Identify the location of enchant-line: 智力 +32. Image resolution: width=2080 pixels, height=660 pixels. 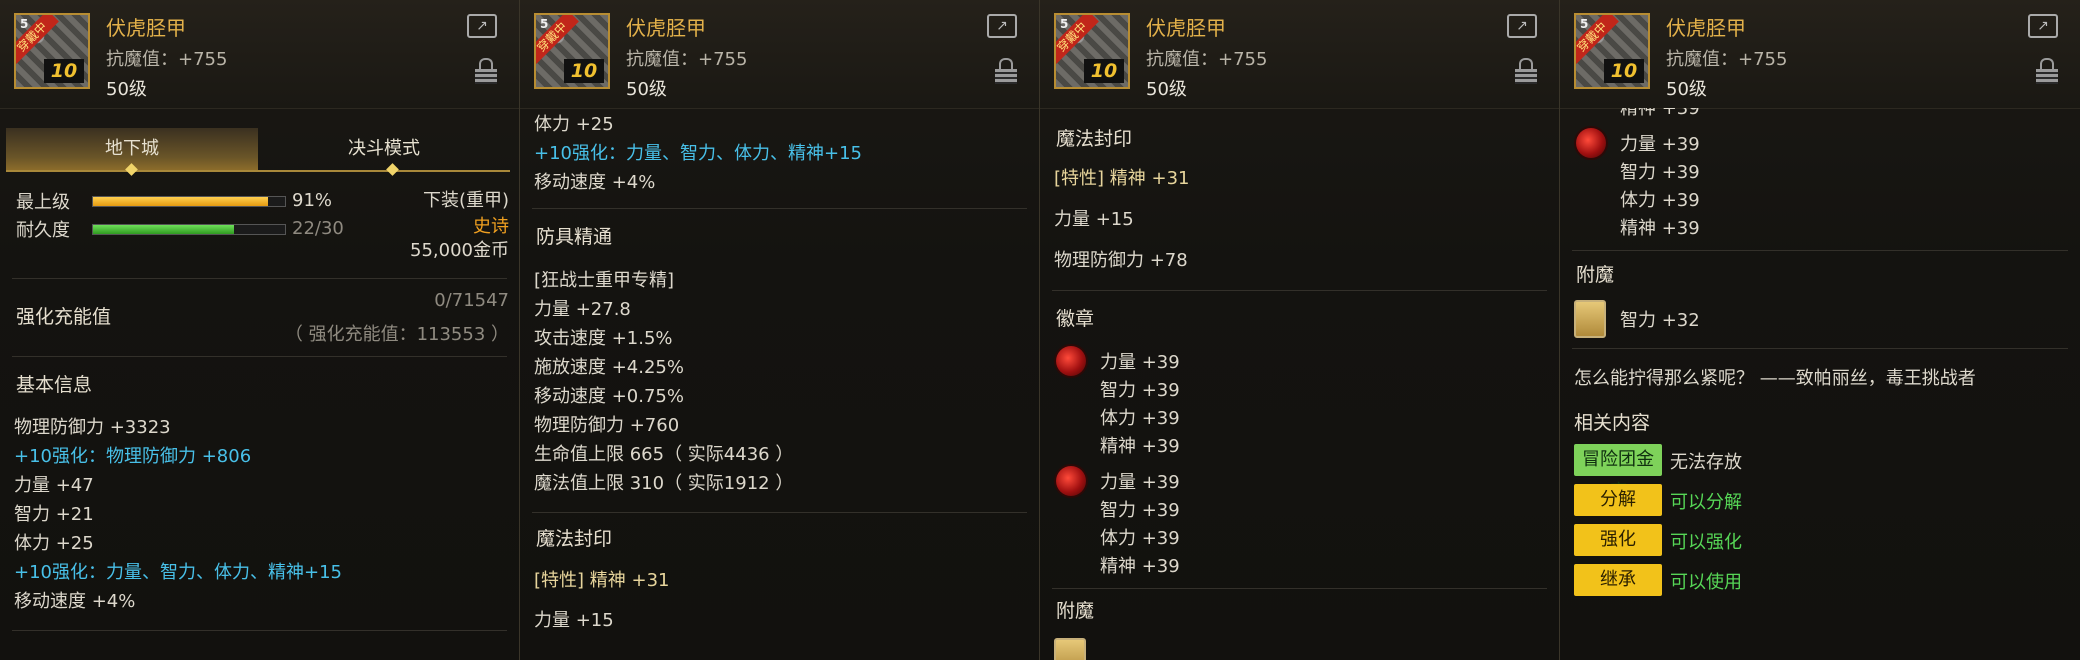
(1660, 320).